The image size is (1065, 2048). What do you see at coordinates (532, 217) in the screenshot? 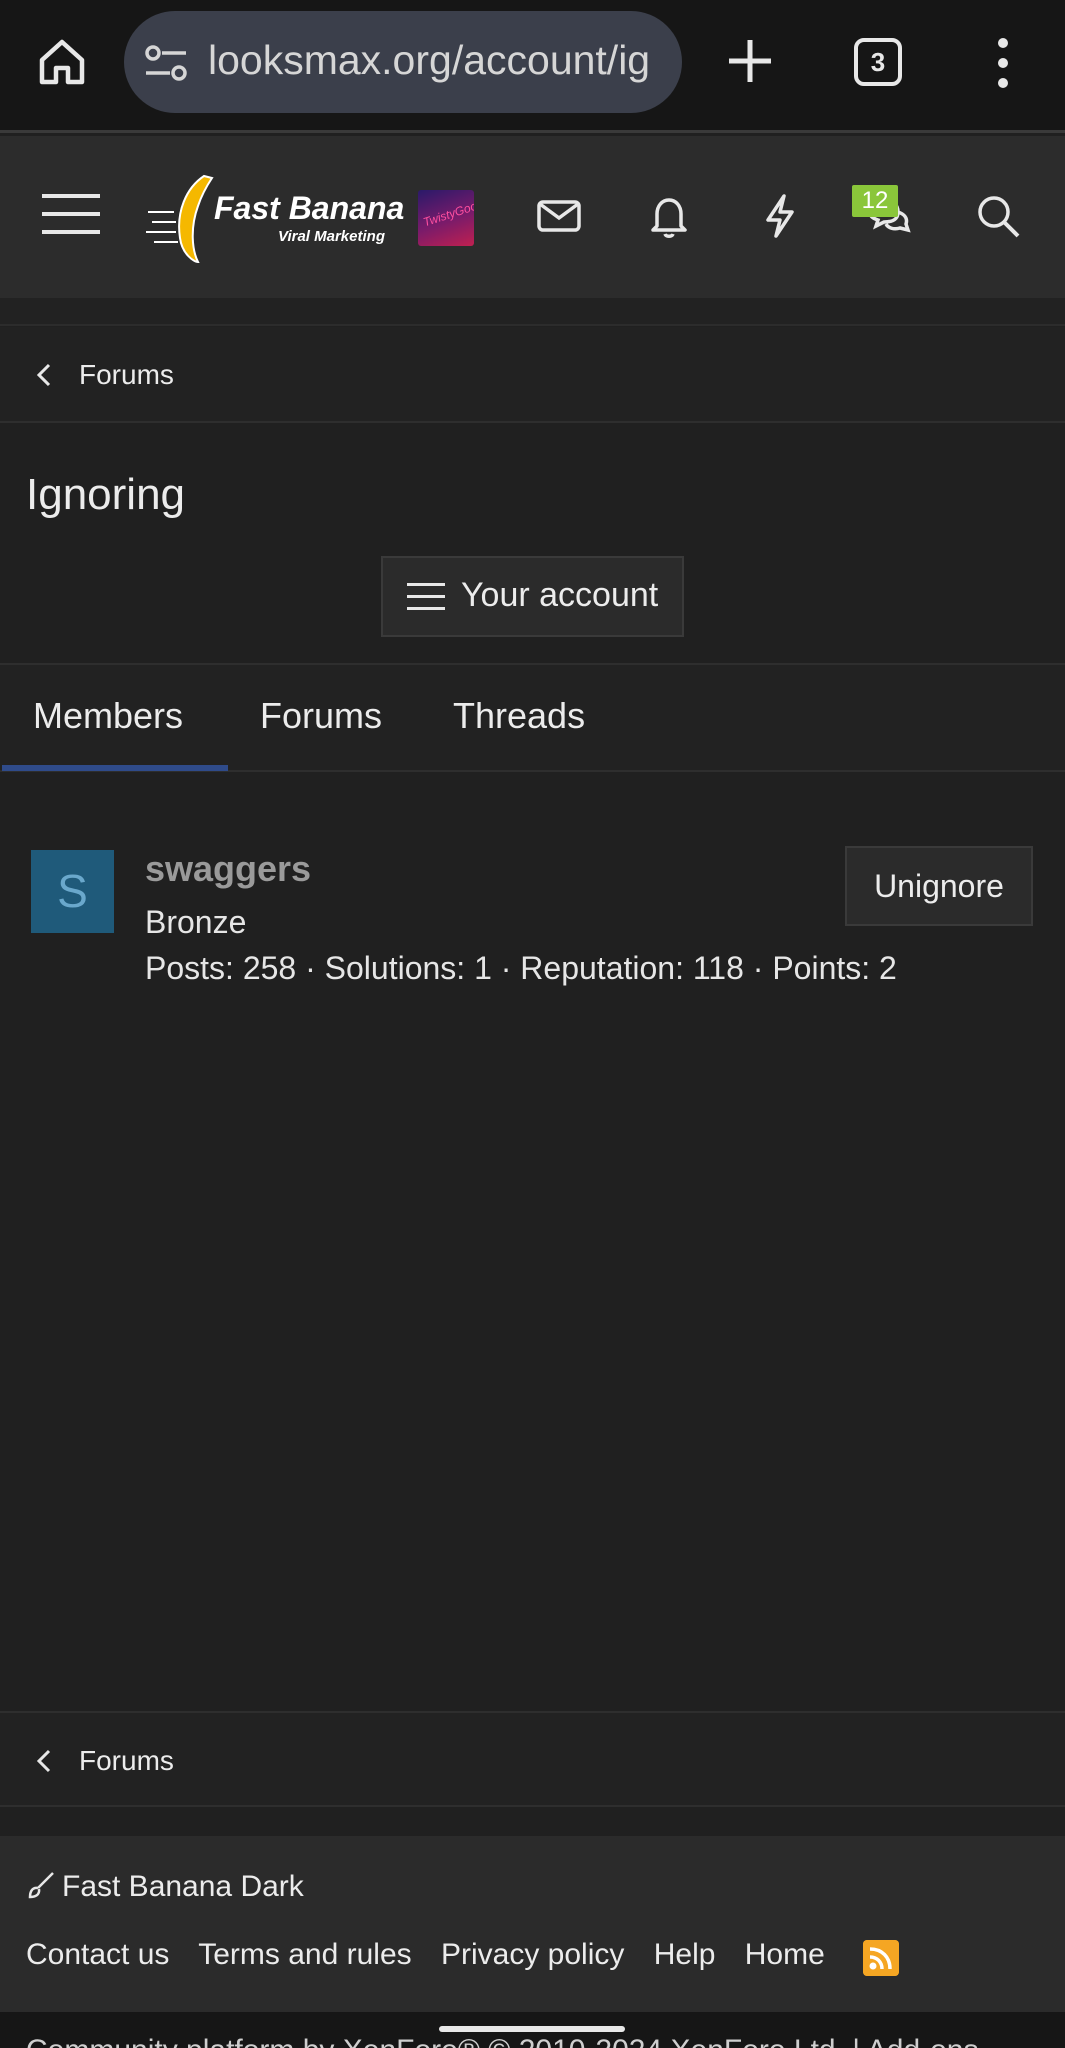
I see `site-header: Fast Banana Viral Marketing TwistyGood` at bounding box center [532, 217].